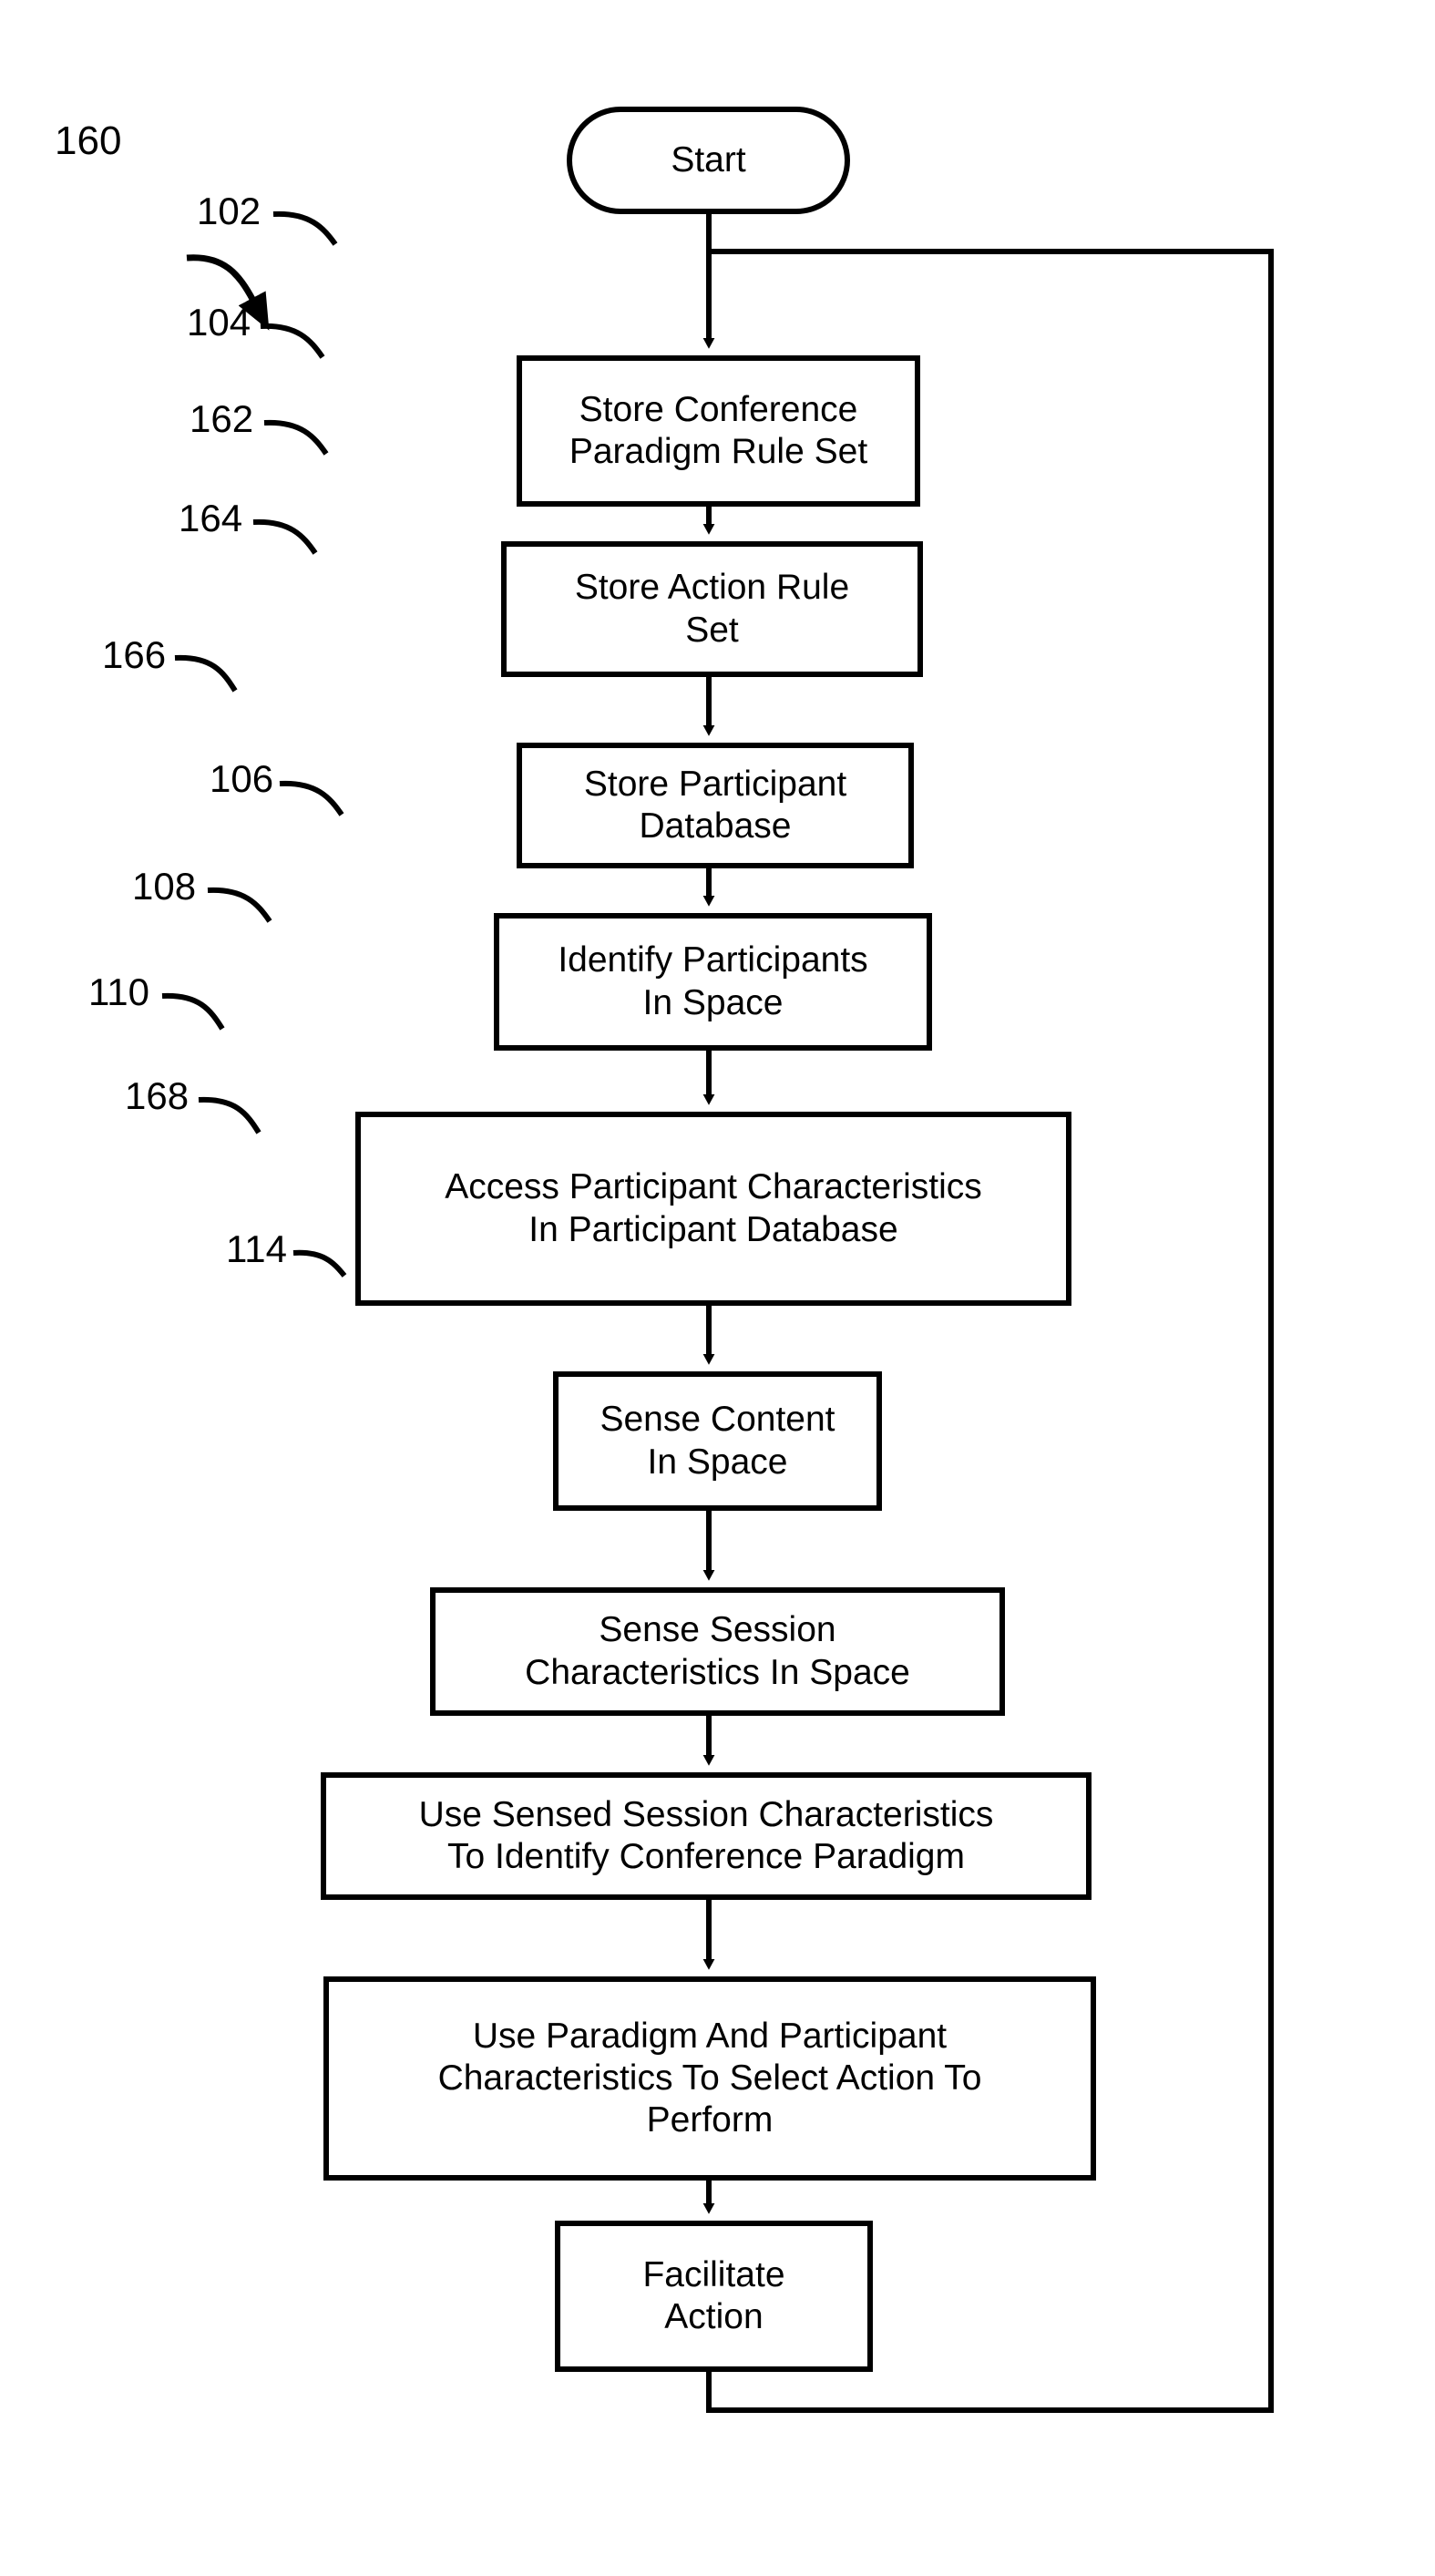 The height and width of the screenshot is (2576, 1435). I want to click on figure-pointer-arrow, so click(228, 293).